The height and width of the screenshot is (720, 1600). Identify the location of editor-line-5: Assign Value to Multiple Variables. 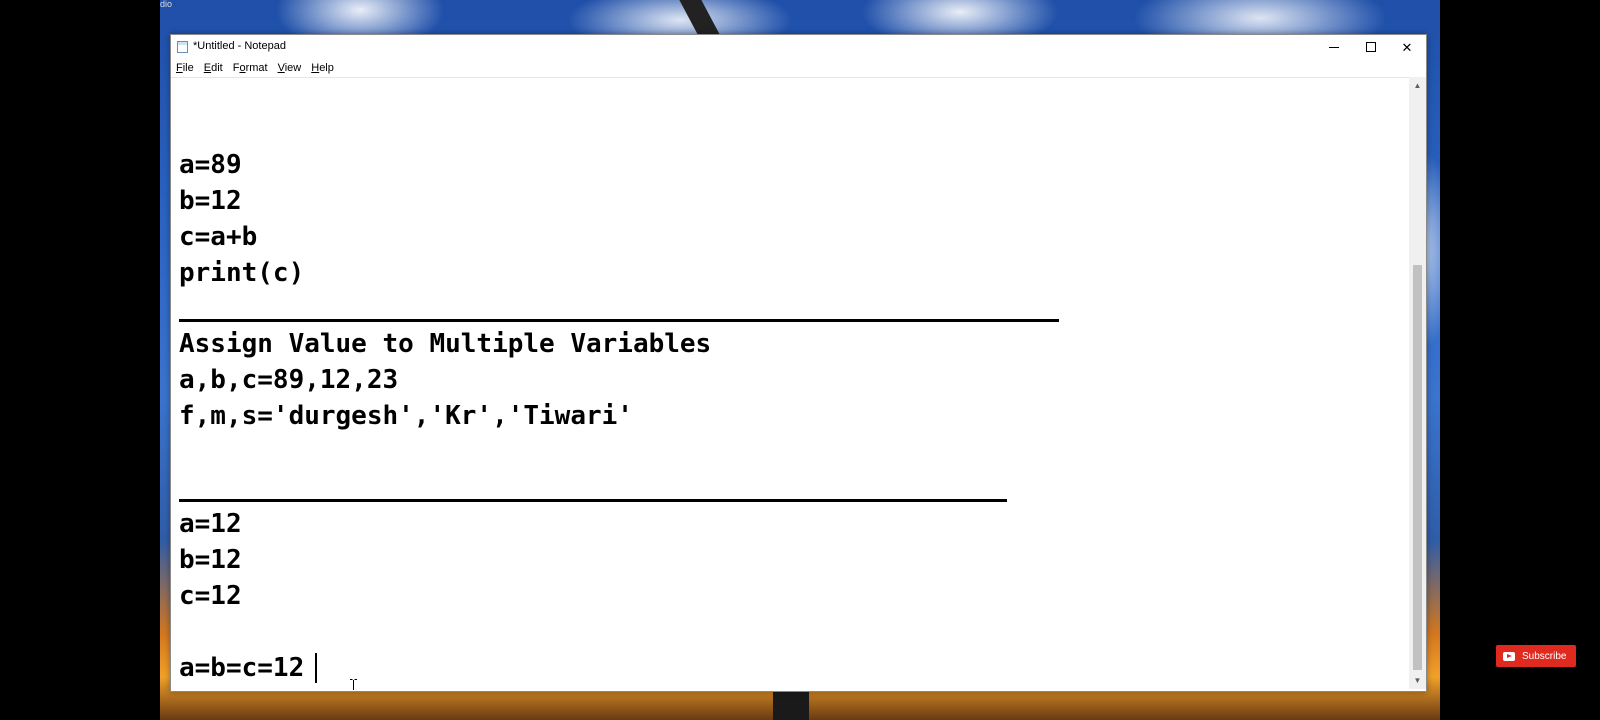
(445, 344).